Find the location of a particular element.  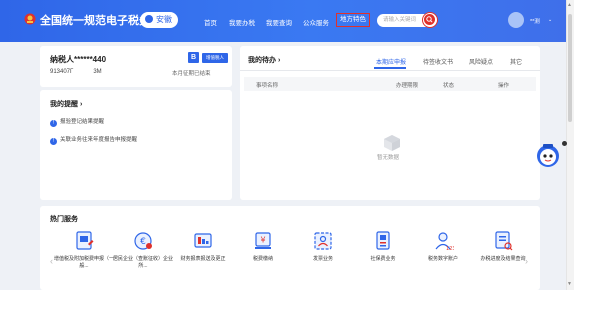

taxpayer-id-prefix: 913407Γ is located at coordinates (62, 72).